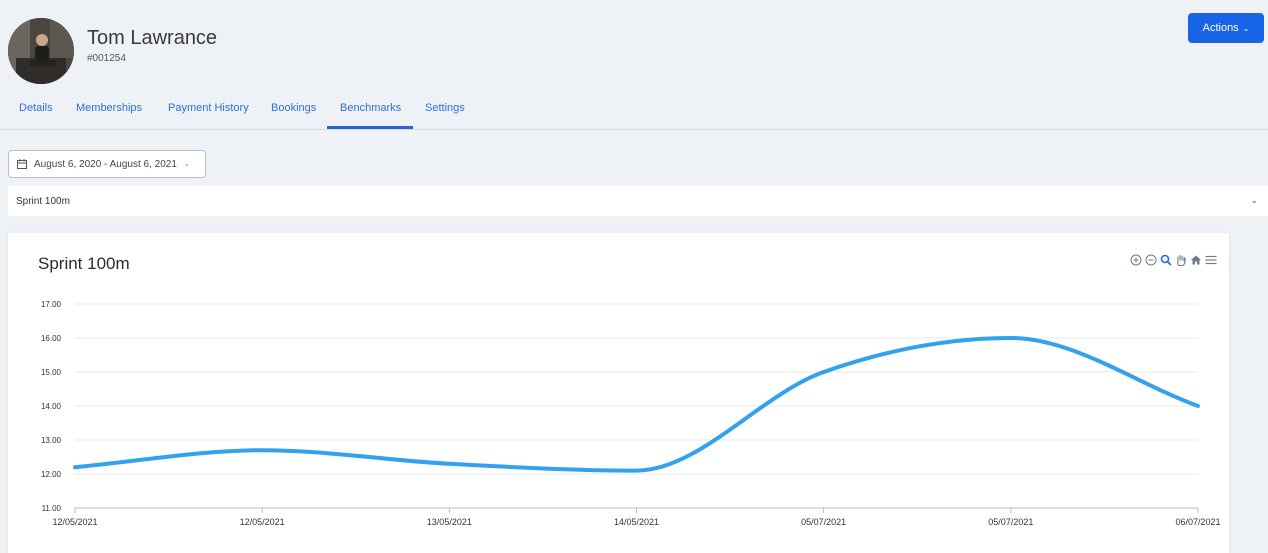 Image resolution: width=1268 pixels, height=553 pixels. I want to click on benchmark-select: Sprint 100m ⌄, so click(638, 201).